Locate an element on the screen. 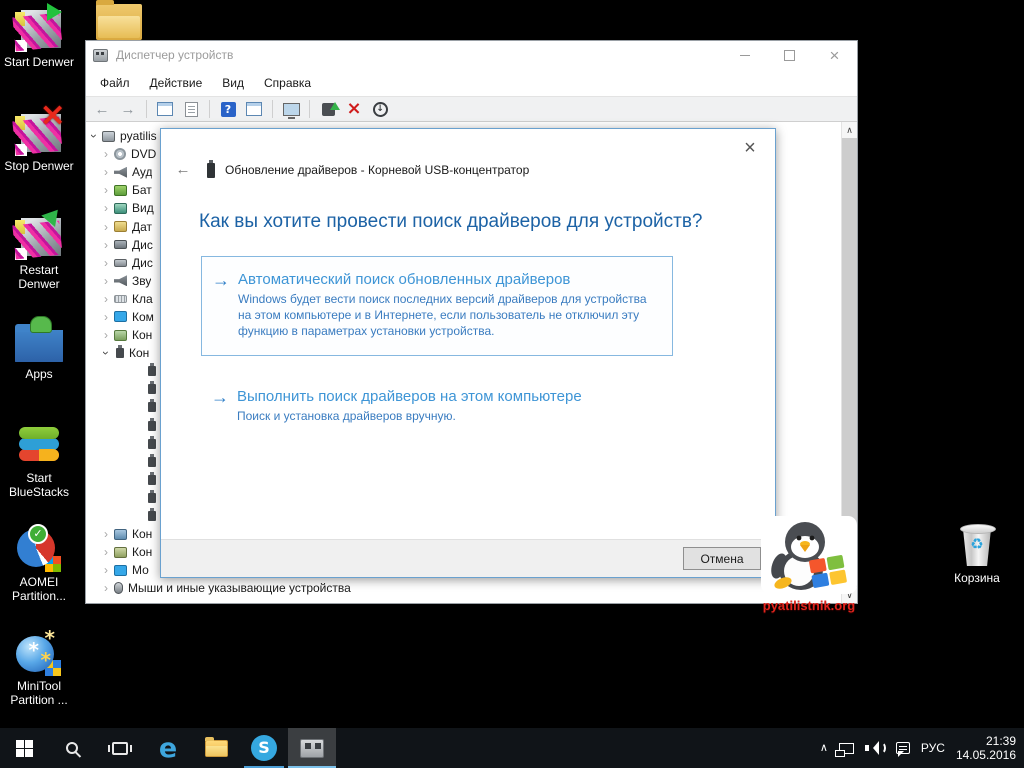 The image size is (1024, 768). task-view-button is located at coordinates (120, 748).